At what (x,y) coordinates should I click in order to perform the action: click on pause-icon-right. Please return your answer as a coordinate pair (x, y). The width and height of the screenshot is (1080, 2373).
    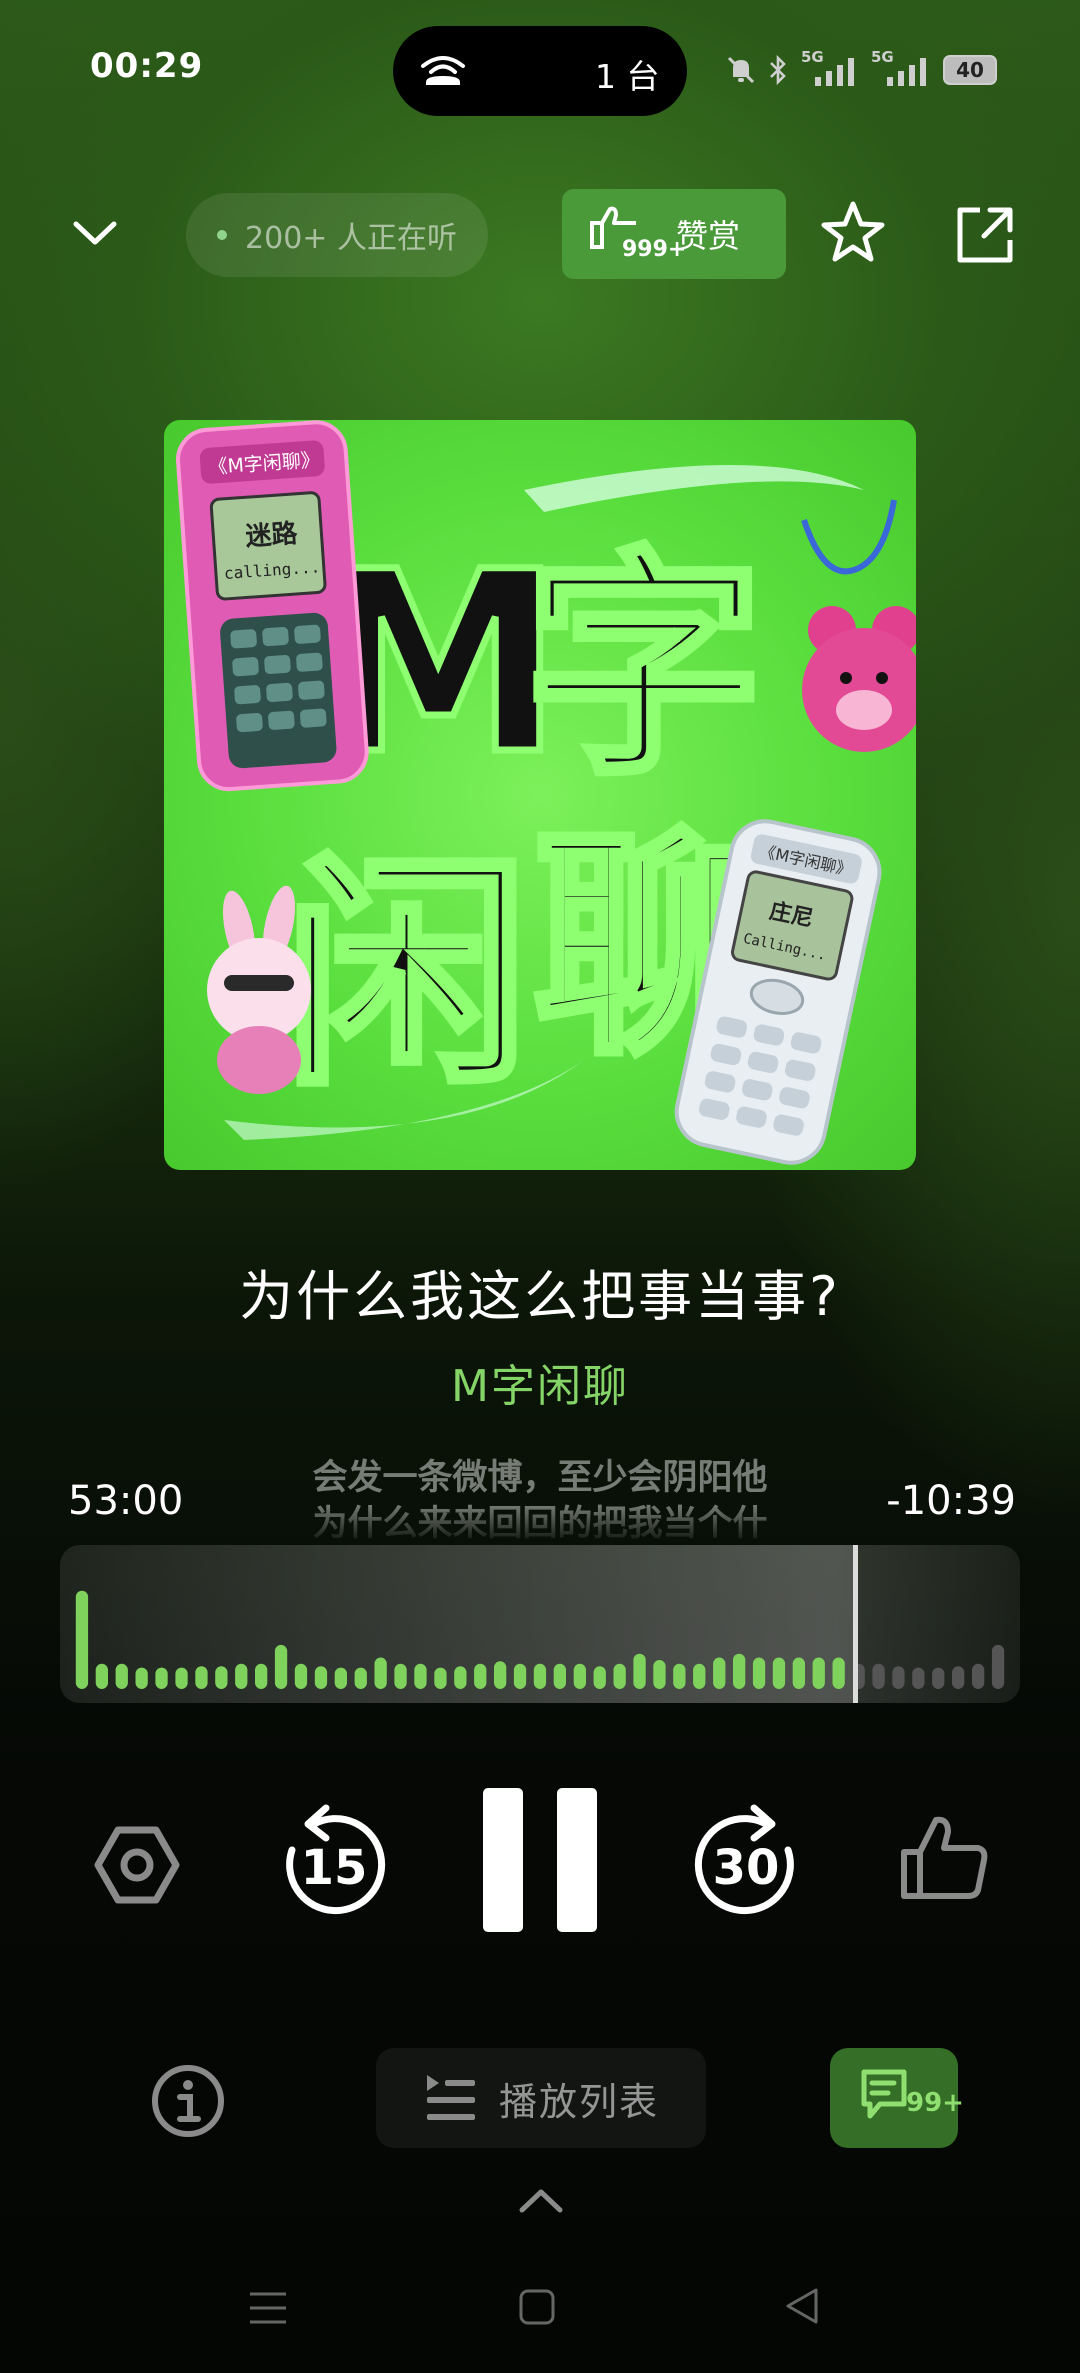
    Looking at the image, I should click on (577, 1860).